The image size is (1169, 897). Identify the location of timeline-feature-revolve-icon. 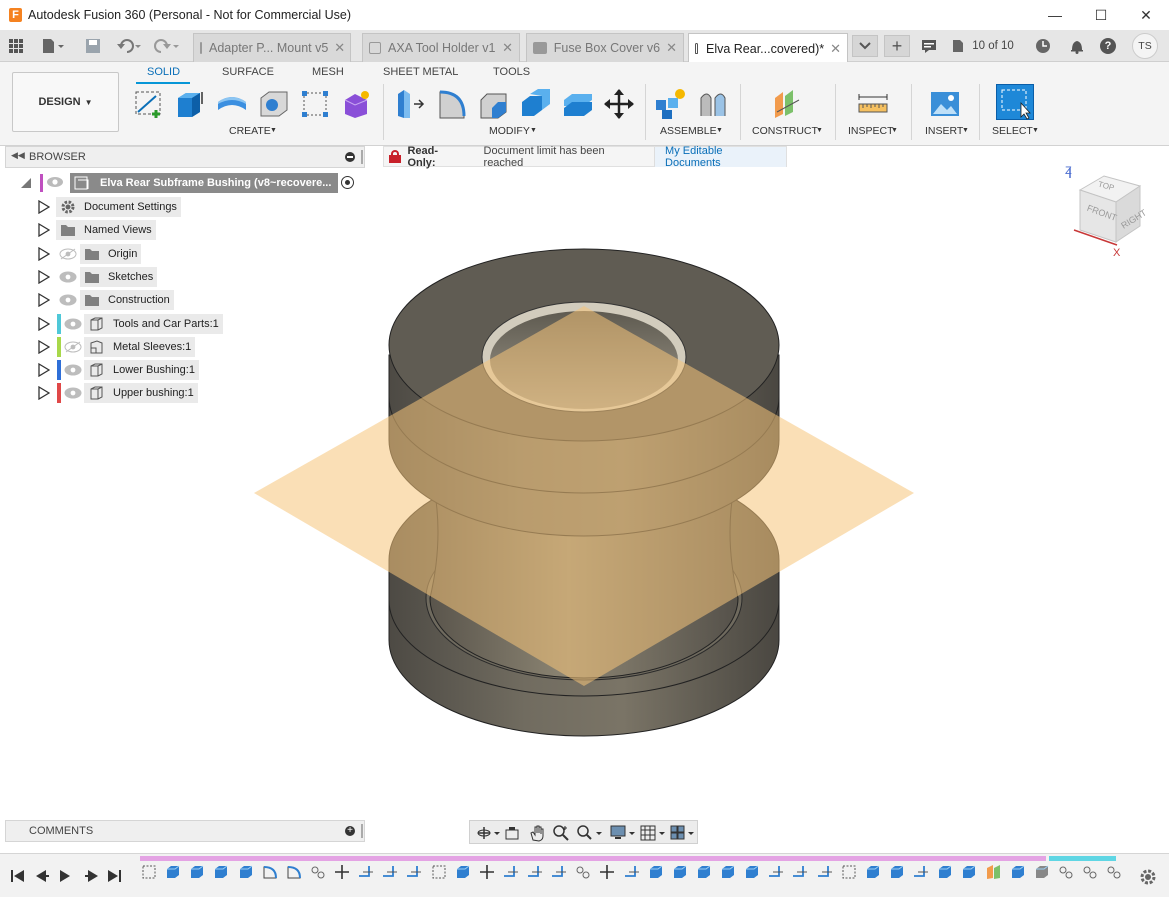
(463, 872).